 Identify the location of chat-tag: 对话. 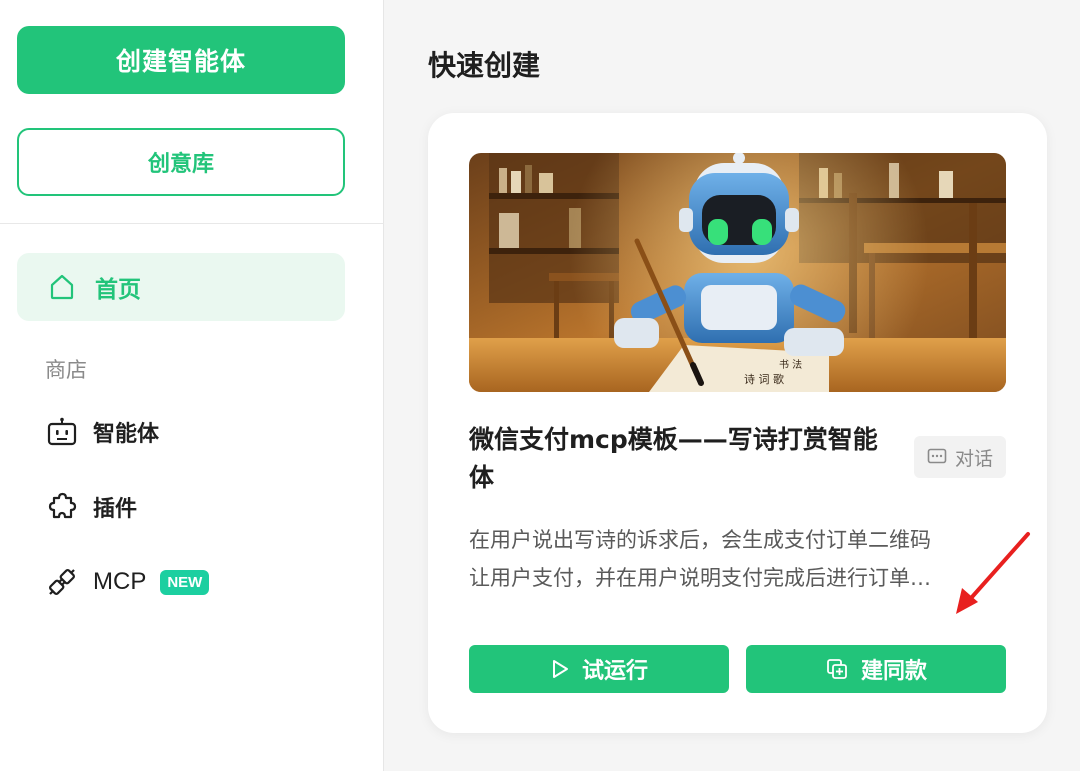
(960, 457).